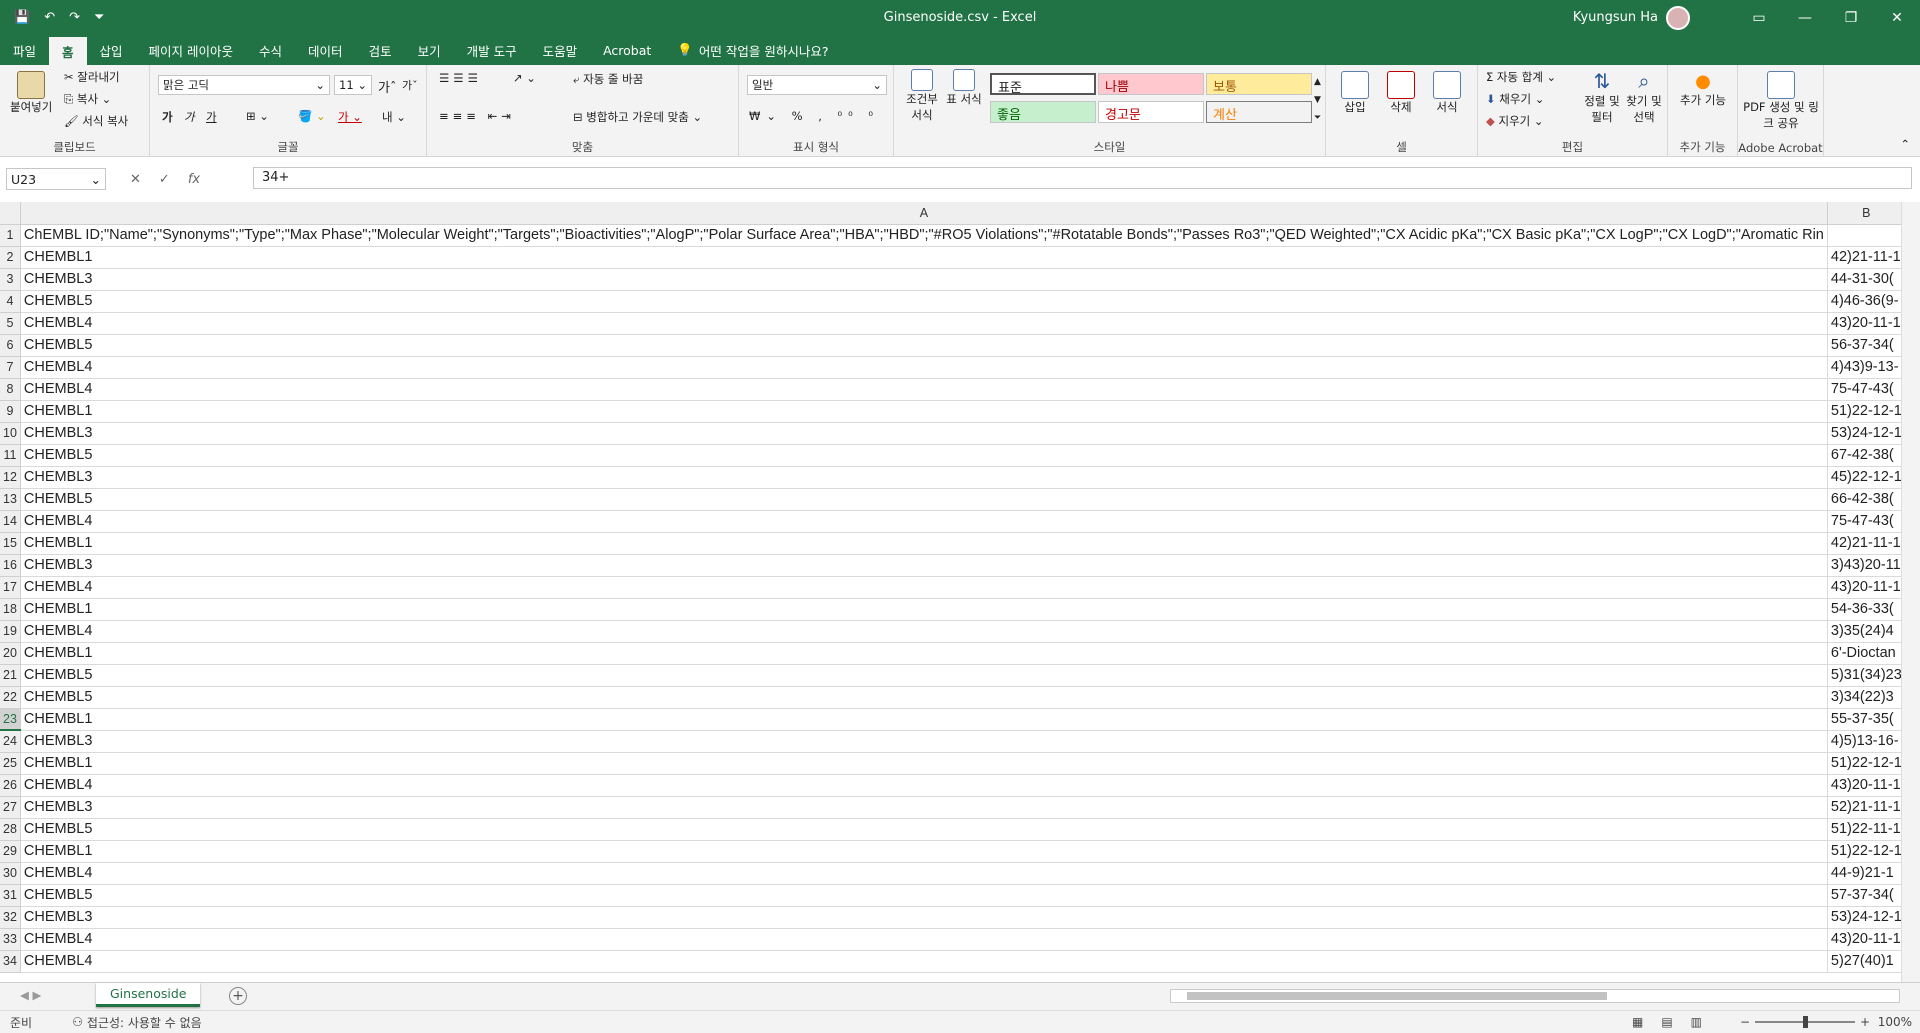  What do you see at coordinates (1864, 301) in the screenshot?
I see `cell: 4)46-36(9-` at bounding box center [1864, 301].